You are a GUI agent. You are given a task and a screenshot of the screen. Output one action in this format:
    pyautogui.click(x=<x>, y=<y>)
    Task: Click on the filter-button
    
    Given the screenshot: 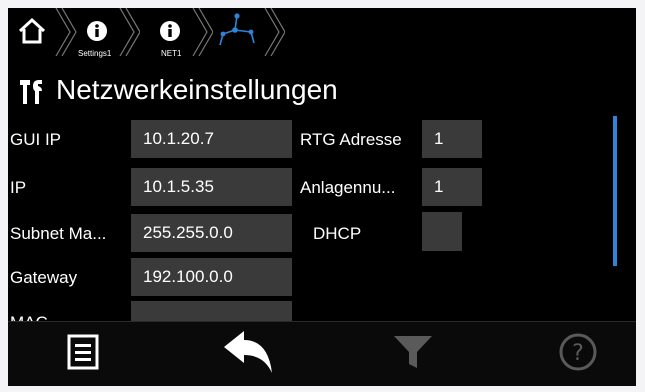 What is the action you would take?
    pyautogui.click(x=413, y=354)
    